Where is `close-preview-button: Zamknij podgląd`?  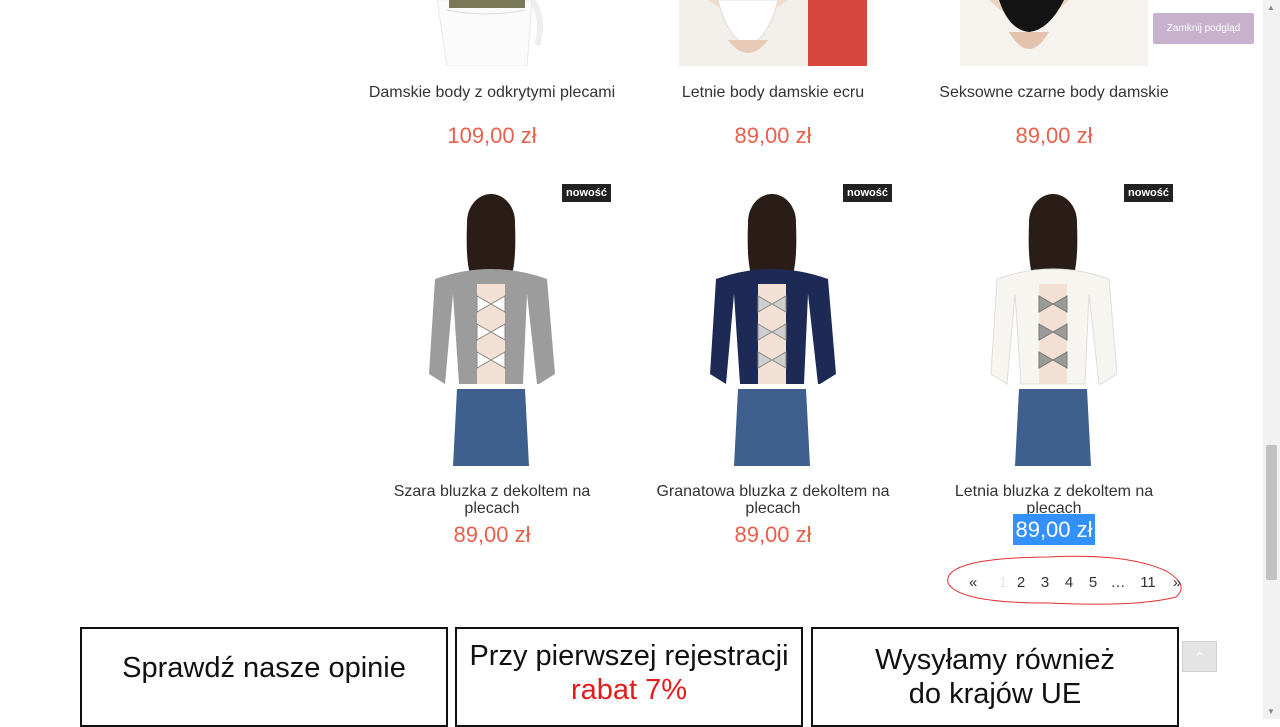
close-preview-button: Zamknij podgląd is located at coordinates (1203, 28).